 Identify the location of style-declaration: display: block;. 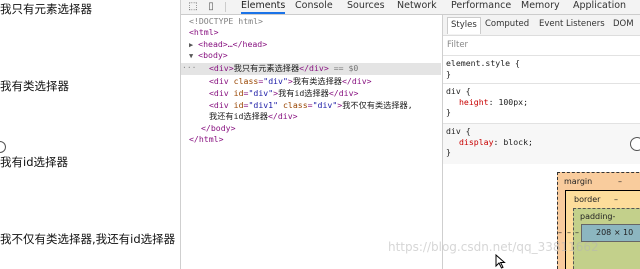
(541, 142).